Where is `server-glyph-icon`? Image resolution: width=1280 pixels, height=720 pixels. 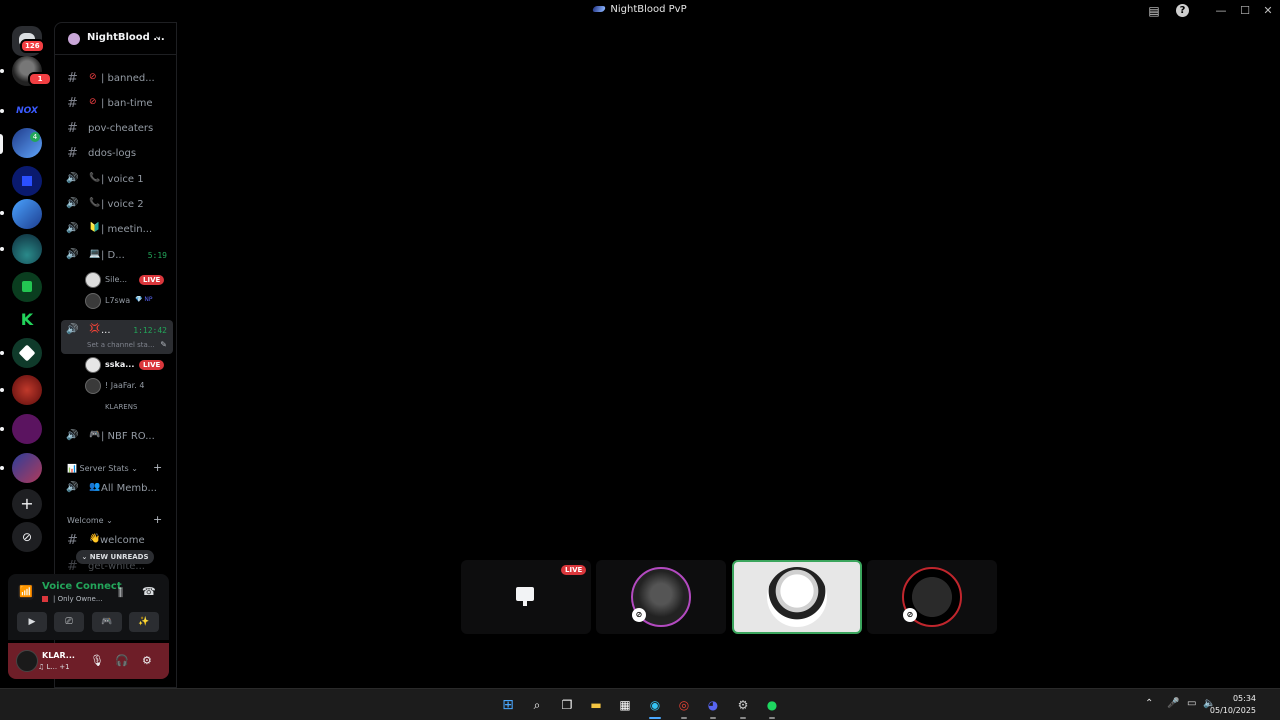
server-glyph-icon is located at coordinates (27, 286).